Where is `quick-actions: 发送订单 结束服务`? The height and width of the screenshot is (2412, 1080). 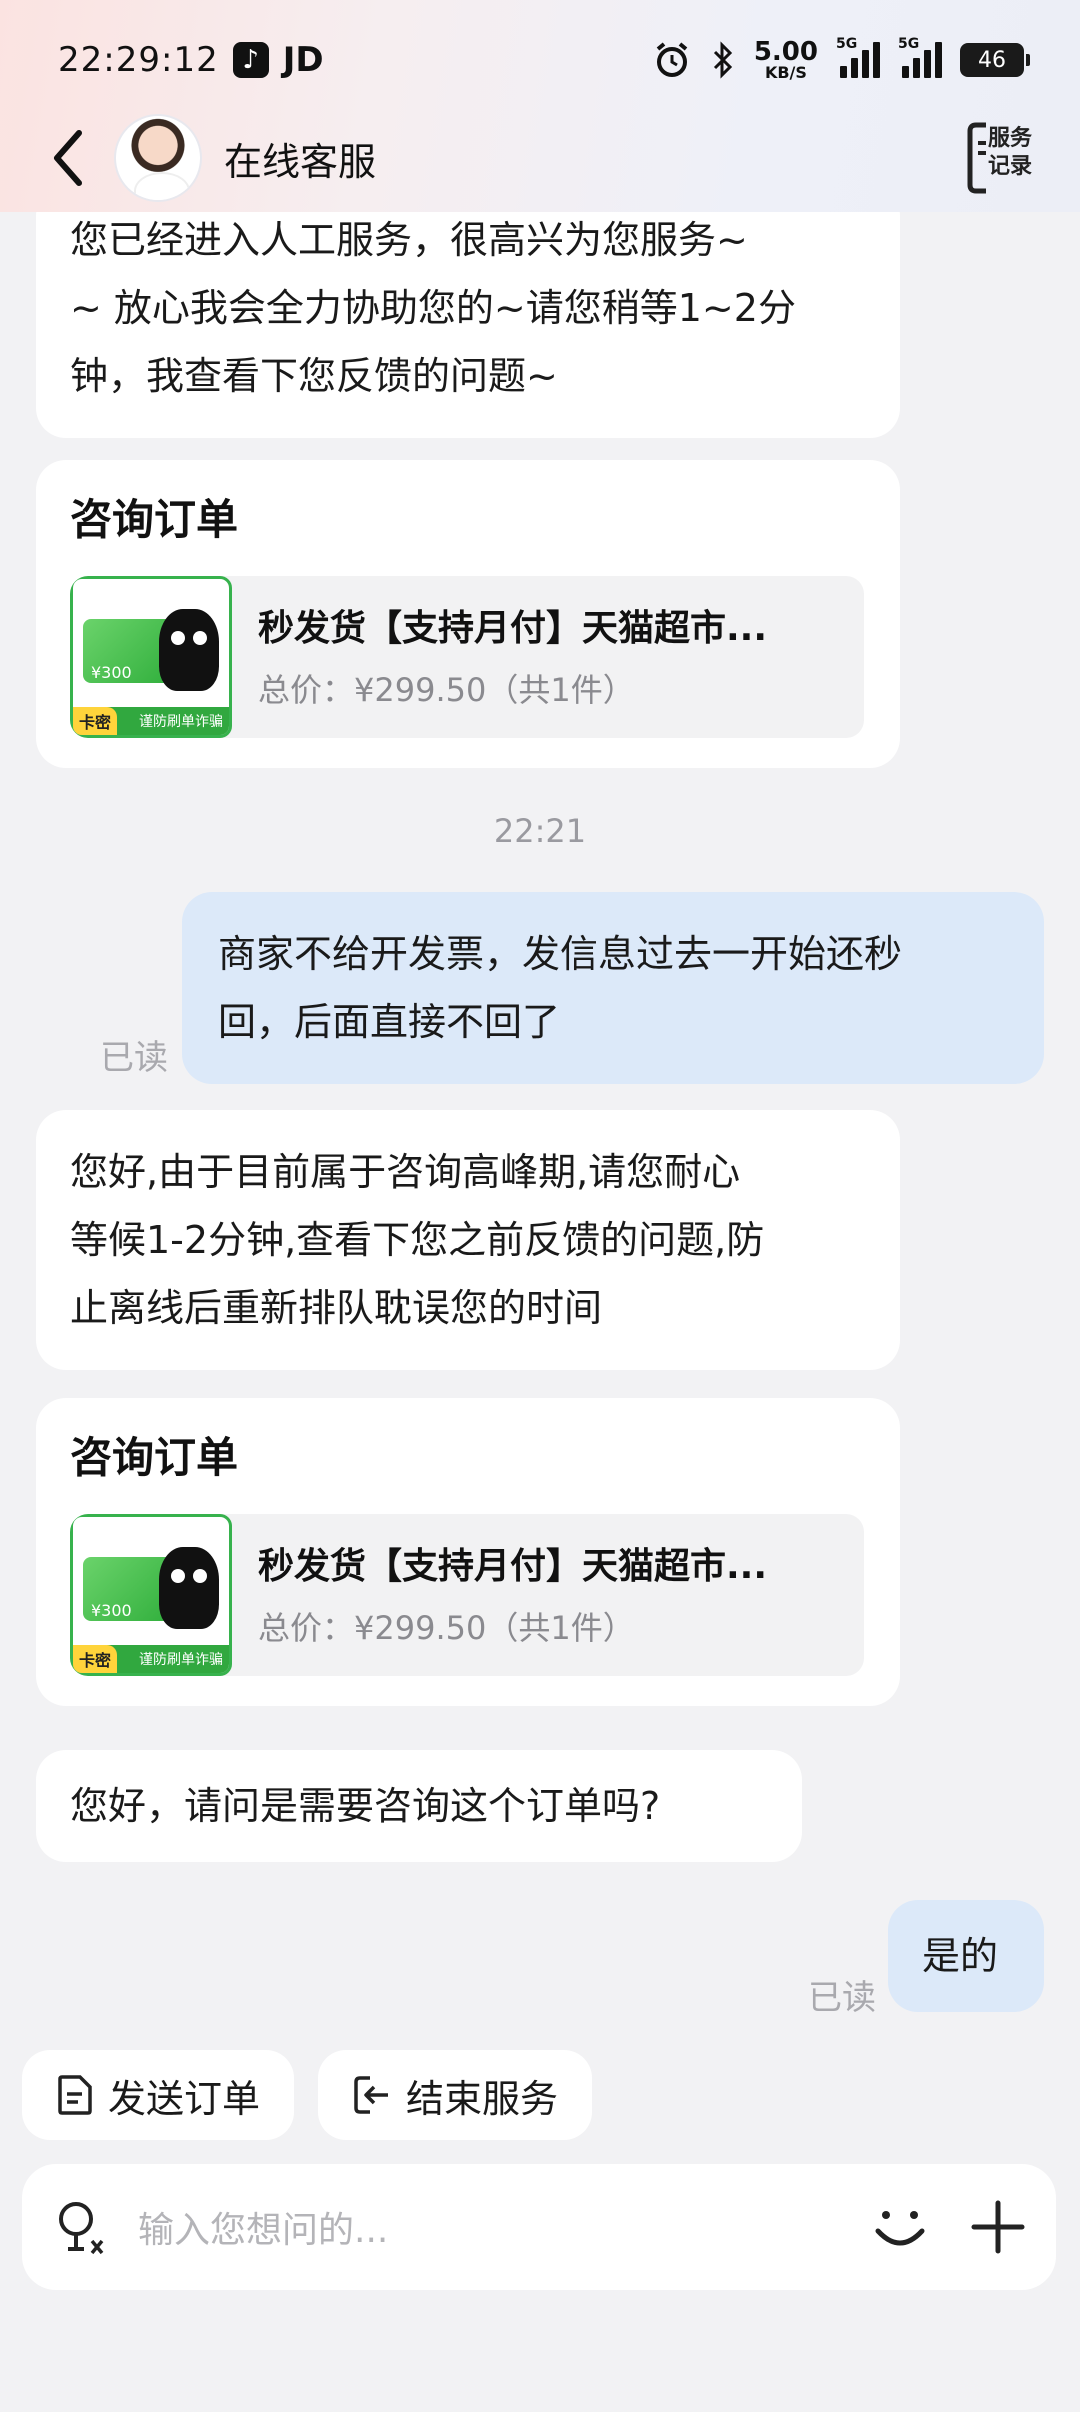 quick-actions: 发送订单 结束服务 is located at coordinates (307, 2095).